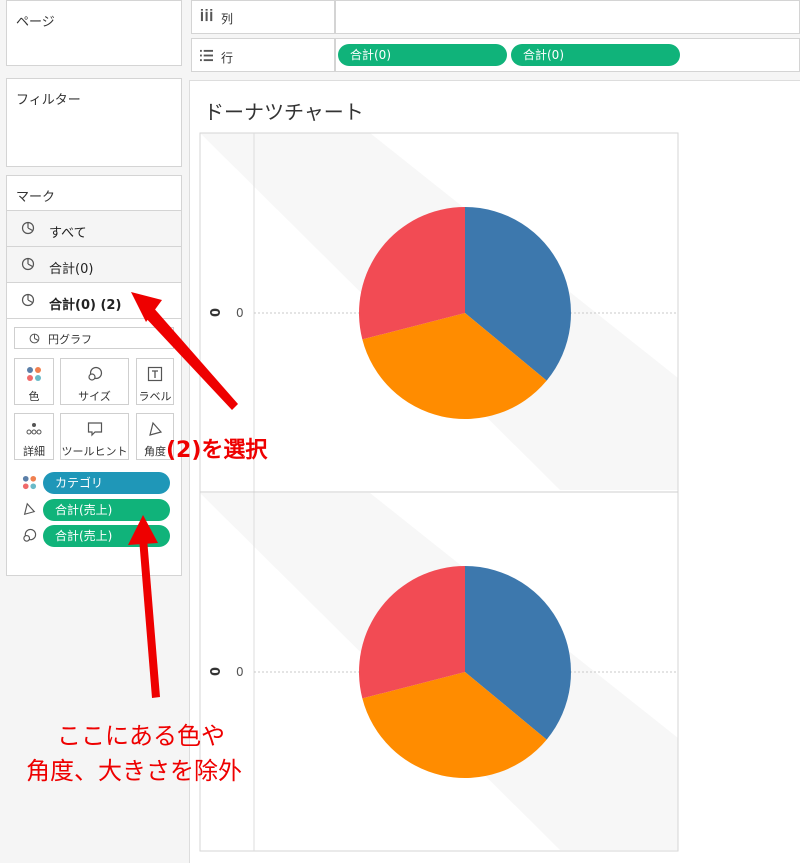 This screenshot has height=863, width=800. Describe the element at coordinates (141, 736) in the screenshot. I see `remove-annotation-line1: ここにある色や` at that location.